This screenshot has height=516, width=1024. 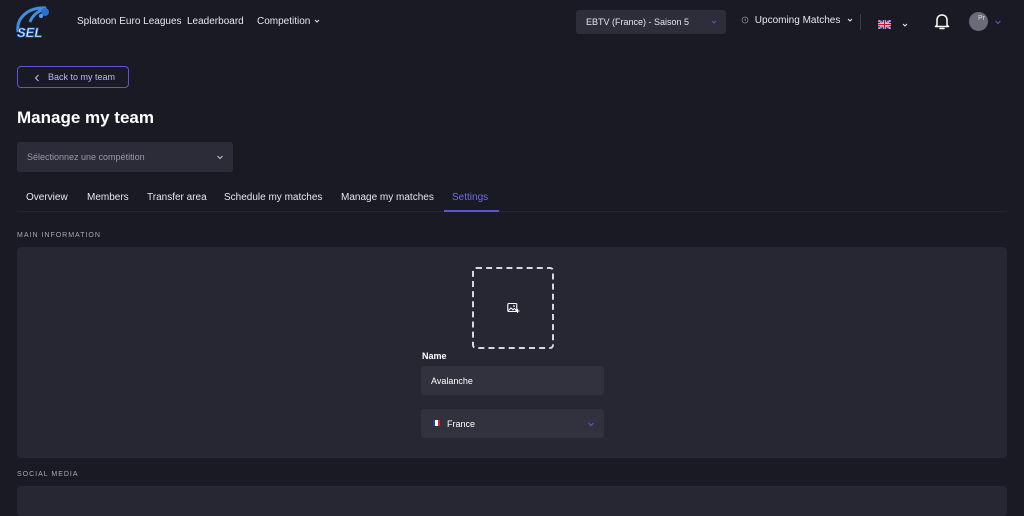 What do you see at coordinates (215, 21) in the screenshot?
I see `nav-leaderboard: Leaderboard` at bounding box center [215, 21].